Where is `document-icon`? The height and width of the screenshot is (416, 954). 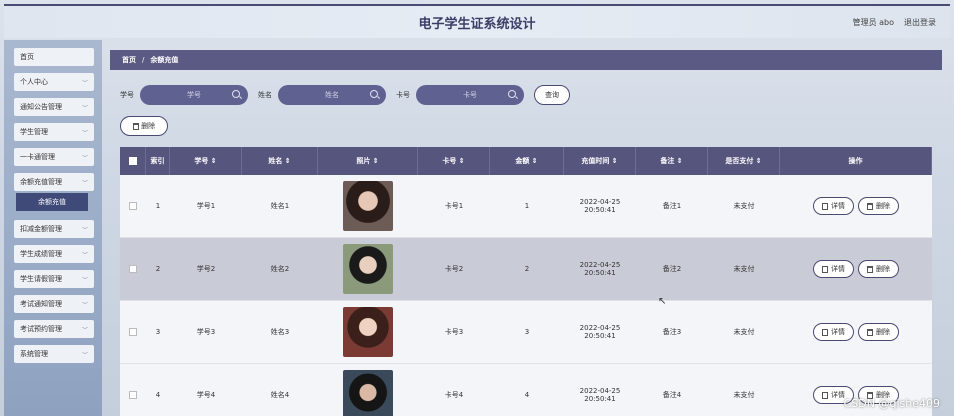
document-icon is located at coordinates (825, 206).